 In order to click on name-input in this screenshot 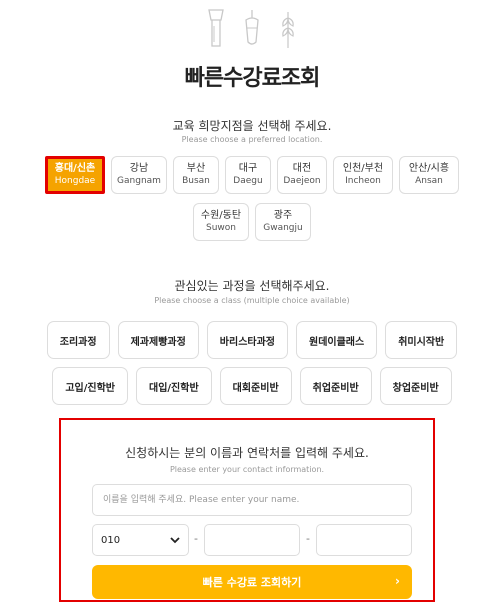, I will do `click(252, 500)`.